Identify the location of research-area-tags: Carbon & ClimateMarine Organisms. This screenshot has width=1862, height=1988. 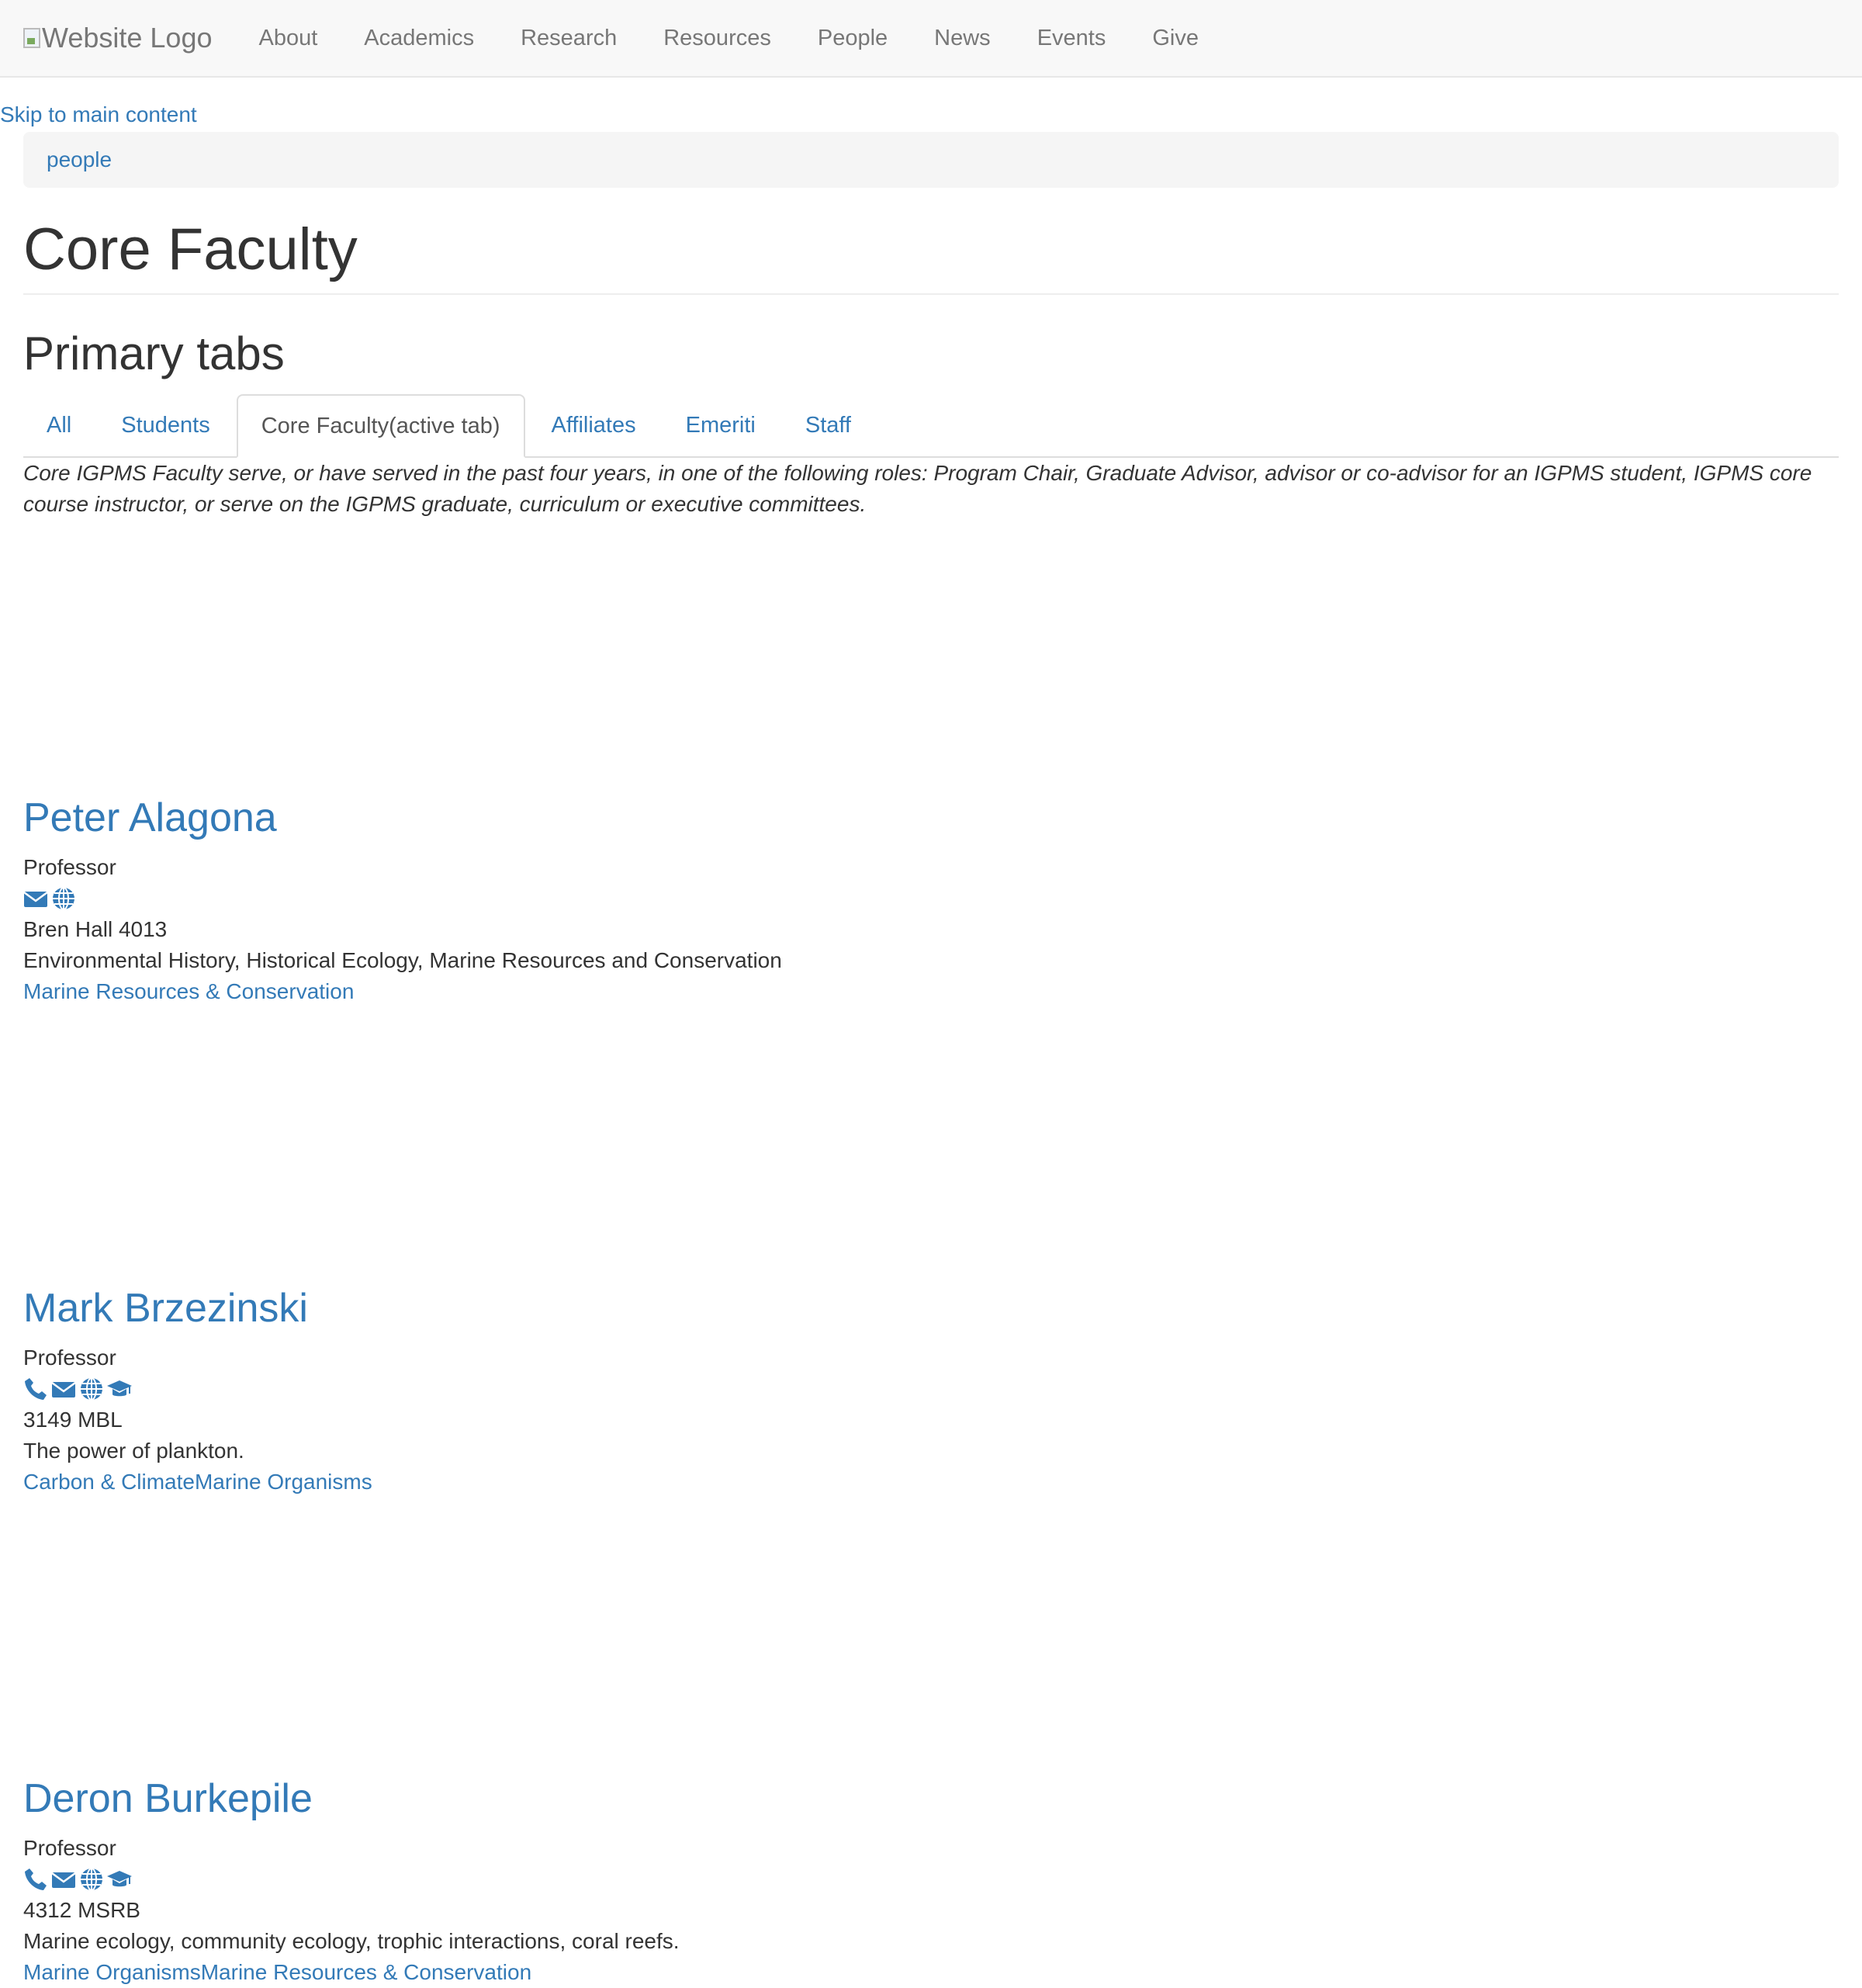
(916, 1482).